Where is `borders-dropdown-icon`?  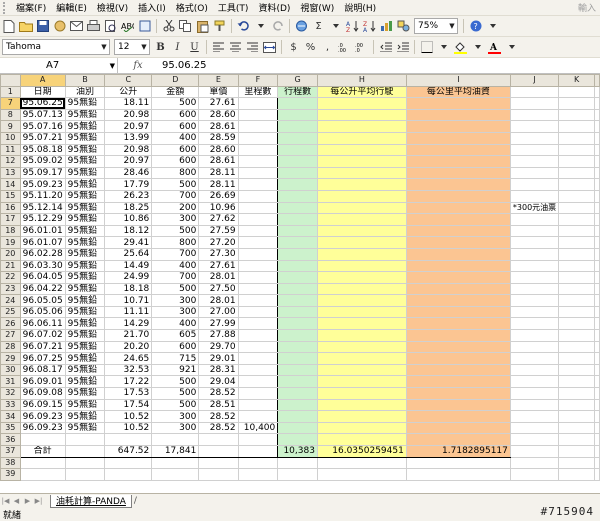
borders-dropdown-icon is located at coordinates (443, 47).